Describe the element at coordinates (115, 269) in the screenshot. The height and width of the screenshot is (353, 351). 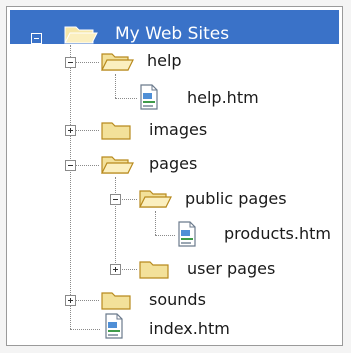
I see `user-pages-expand-toggle` at that location.